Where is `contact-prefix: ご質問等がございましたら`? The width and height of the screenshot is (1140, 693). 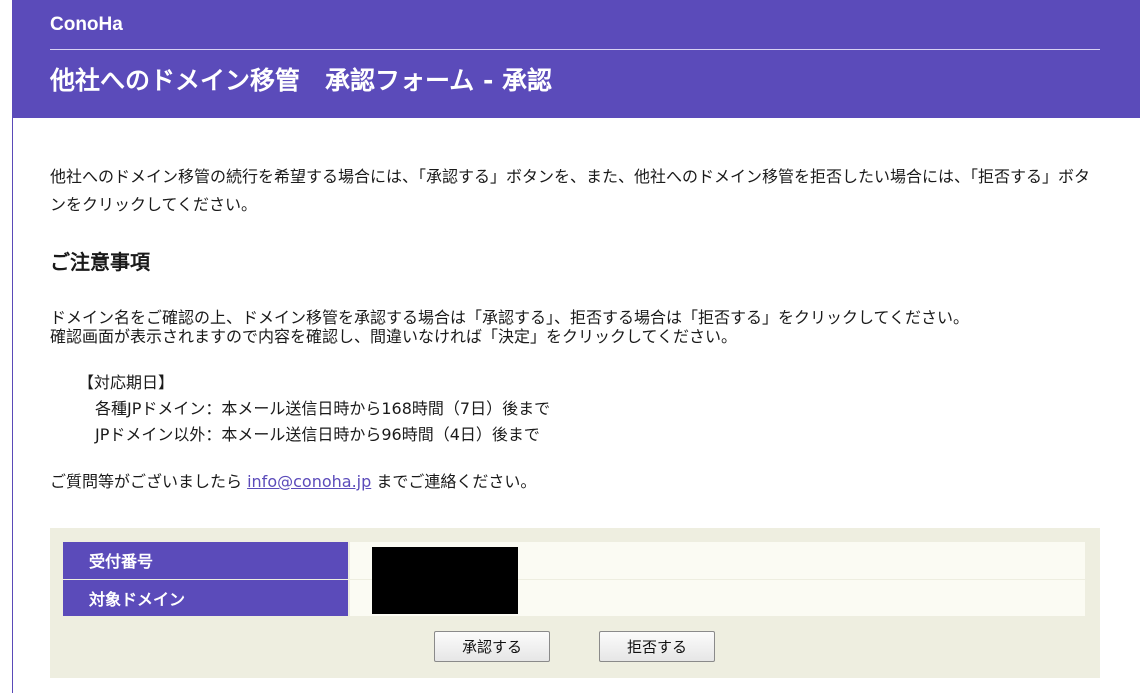
contact-prefix: ご質問等がございましたら is located at coordinates (149, 481).